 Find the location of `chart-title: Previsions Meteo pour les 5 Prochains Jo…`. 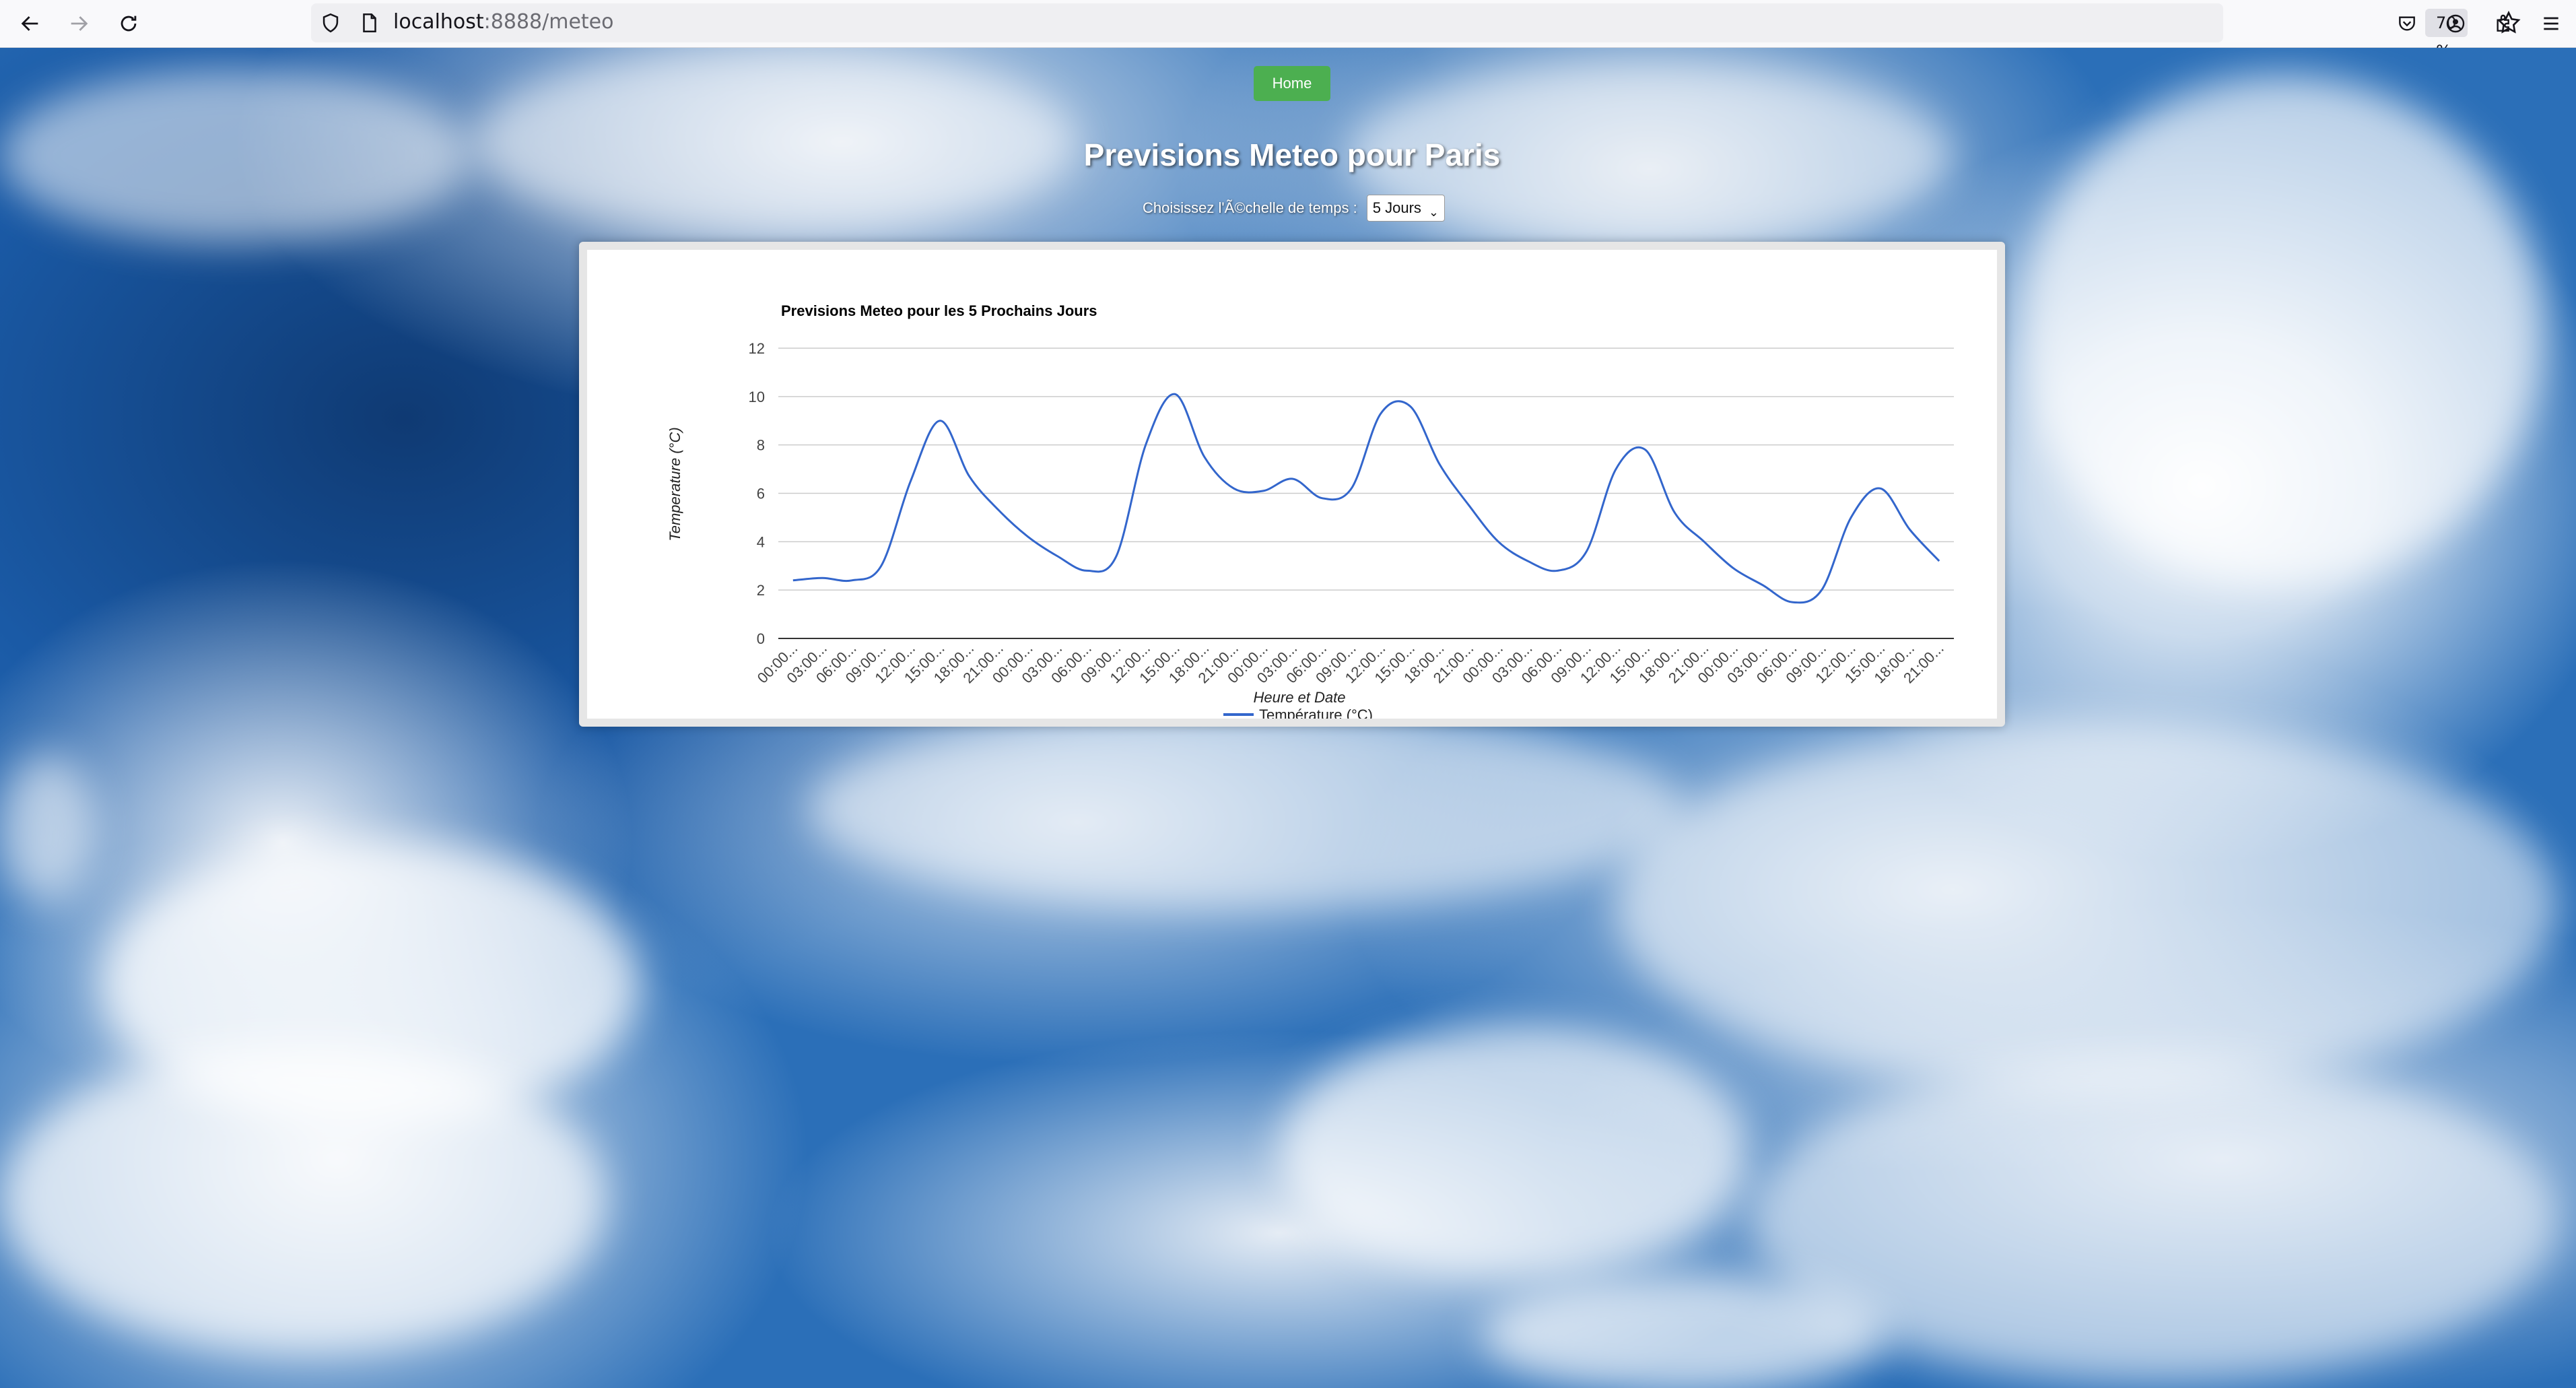

chart-title: Previsions Meteo pour les 5 Prochains Jo… is located at coordinates (939, 310).